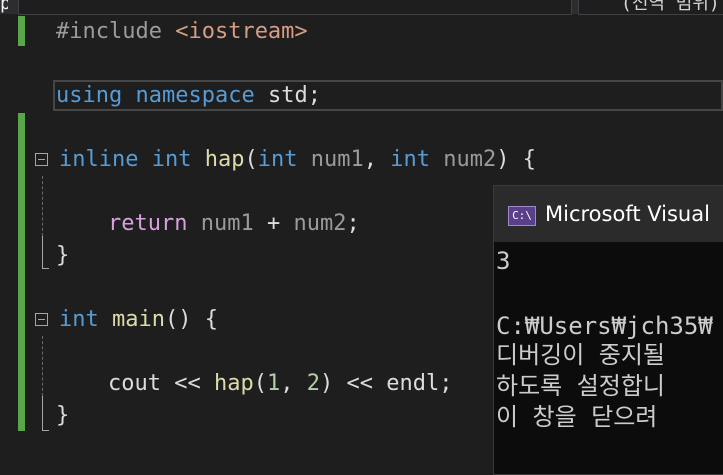  I want to click on code-line-cout: cout << hap(1, 2) << endl;, so click(280, 384).